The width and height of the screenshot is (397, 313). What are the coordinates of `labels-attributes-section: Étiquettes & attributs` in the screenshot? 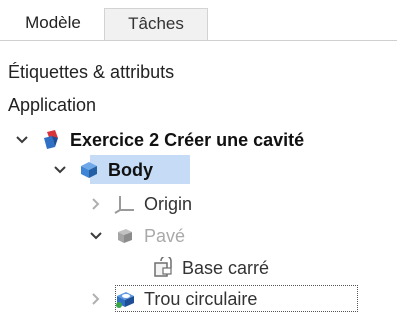 It's located at (91, 72).